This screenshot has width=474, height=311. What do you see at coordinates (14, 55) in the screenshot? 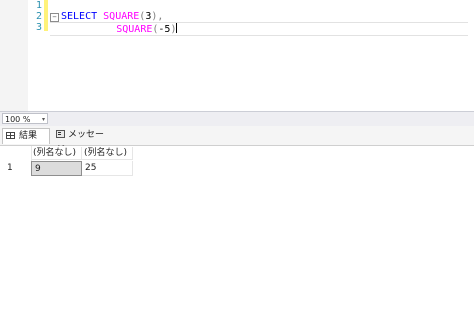
I see `editor-gutter` at bounding box center [14, 55].